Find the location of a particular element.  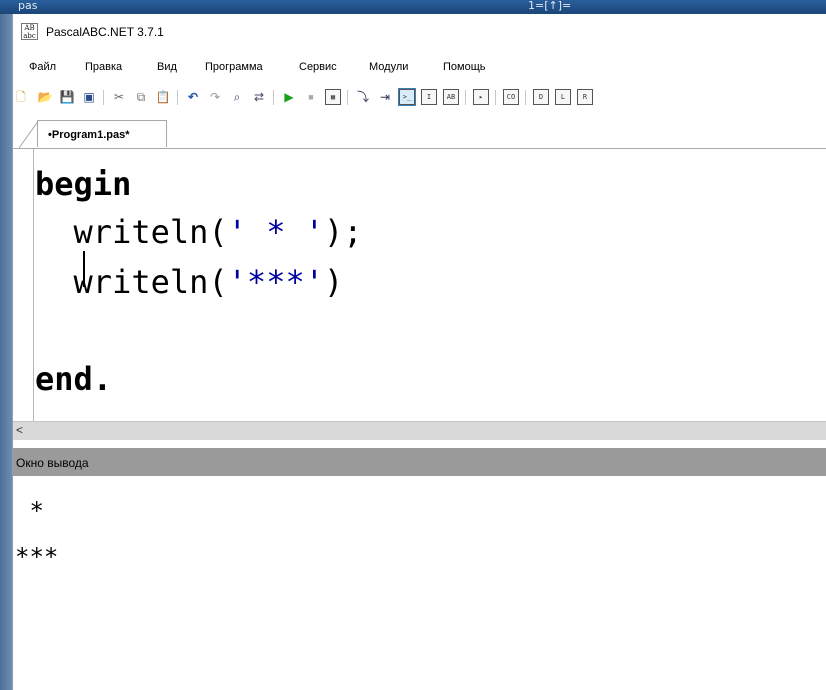

menu-modules: Модули is located at coordinates (388, 67).